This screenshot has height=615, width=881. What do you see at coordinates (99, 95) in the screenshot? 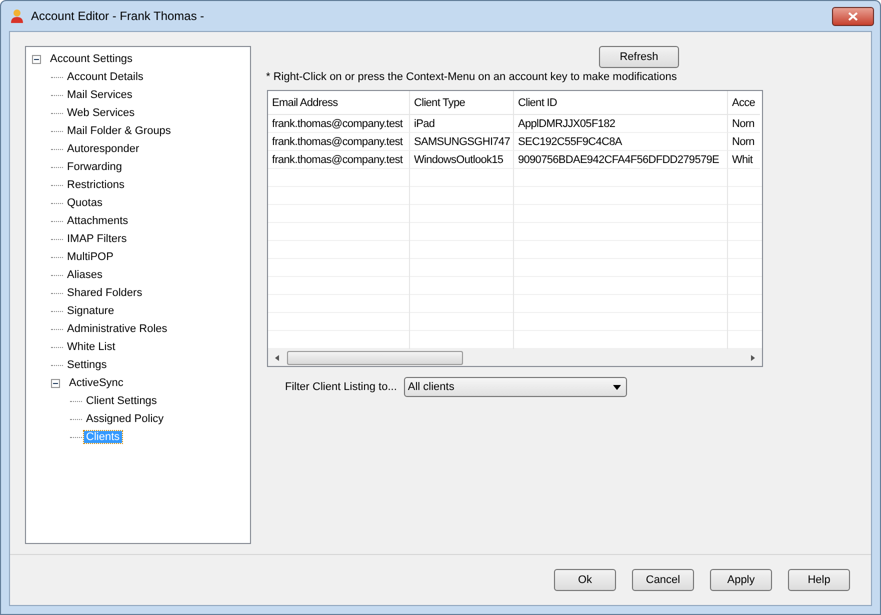
I see `tree-item: Mail Services` at bounding box center [99, 95].